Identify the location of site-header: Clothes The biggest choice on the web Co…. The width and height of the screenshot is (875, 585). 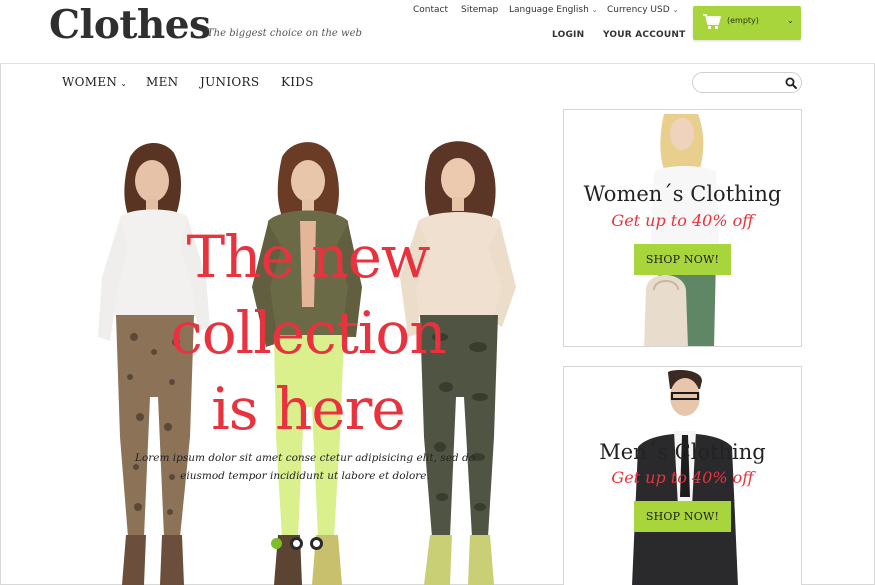
(437, 32).